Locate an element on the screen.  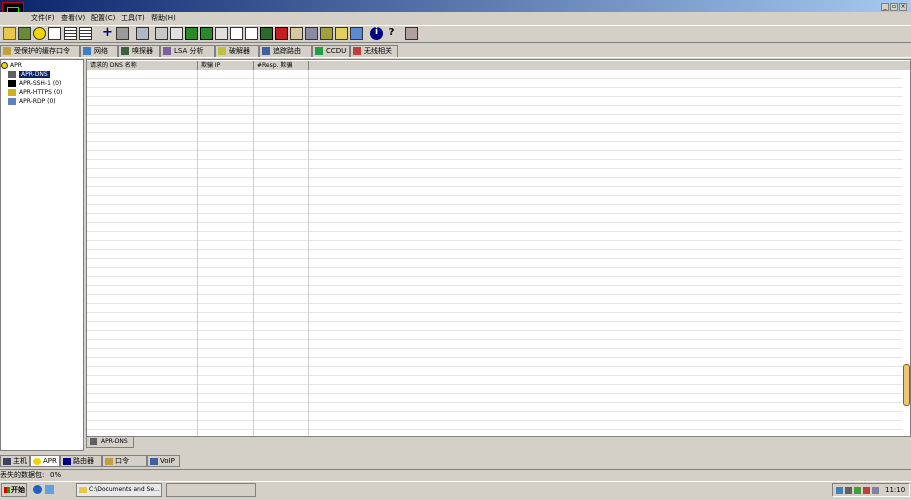
taskbar-task-blank is located at coordinates (211, 490).